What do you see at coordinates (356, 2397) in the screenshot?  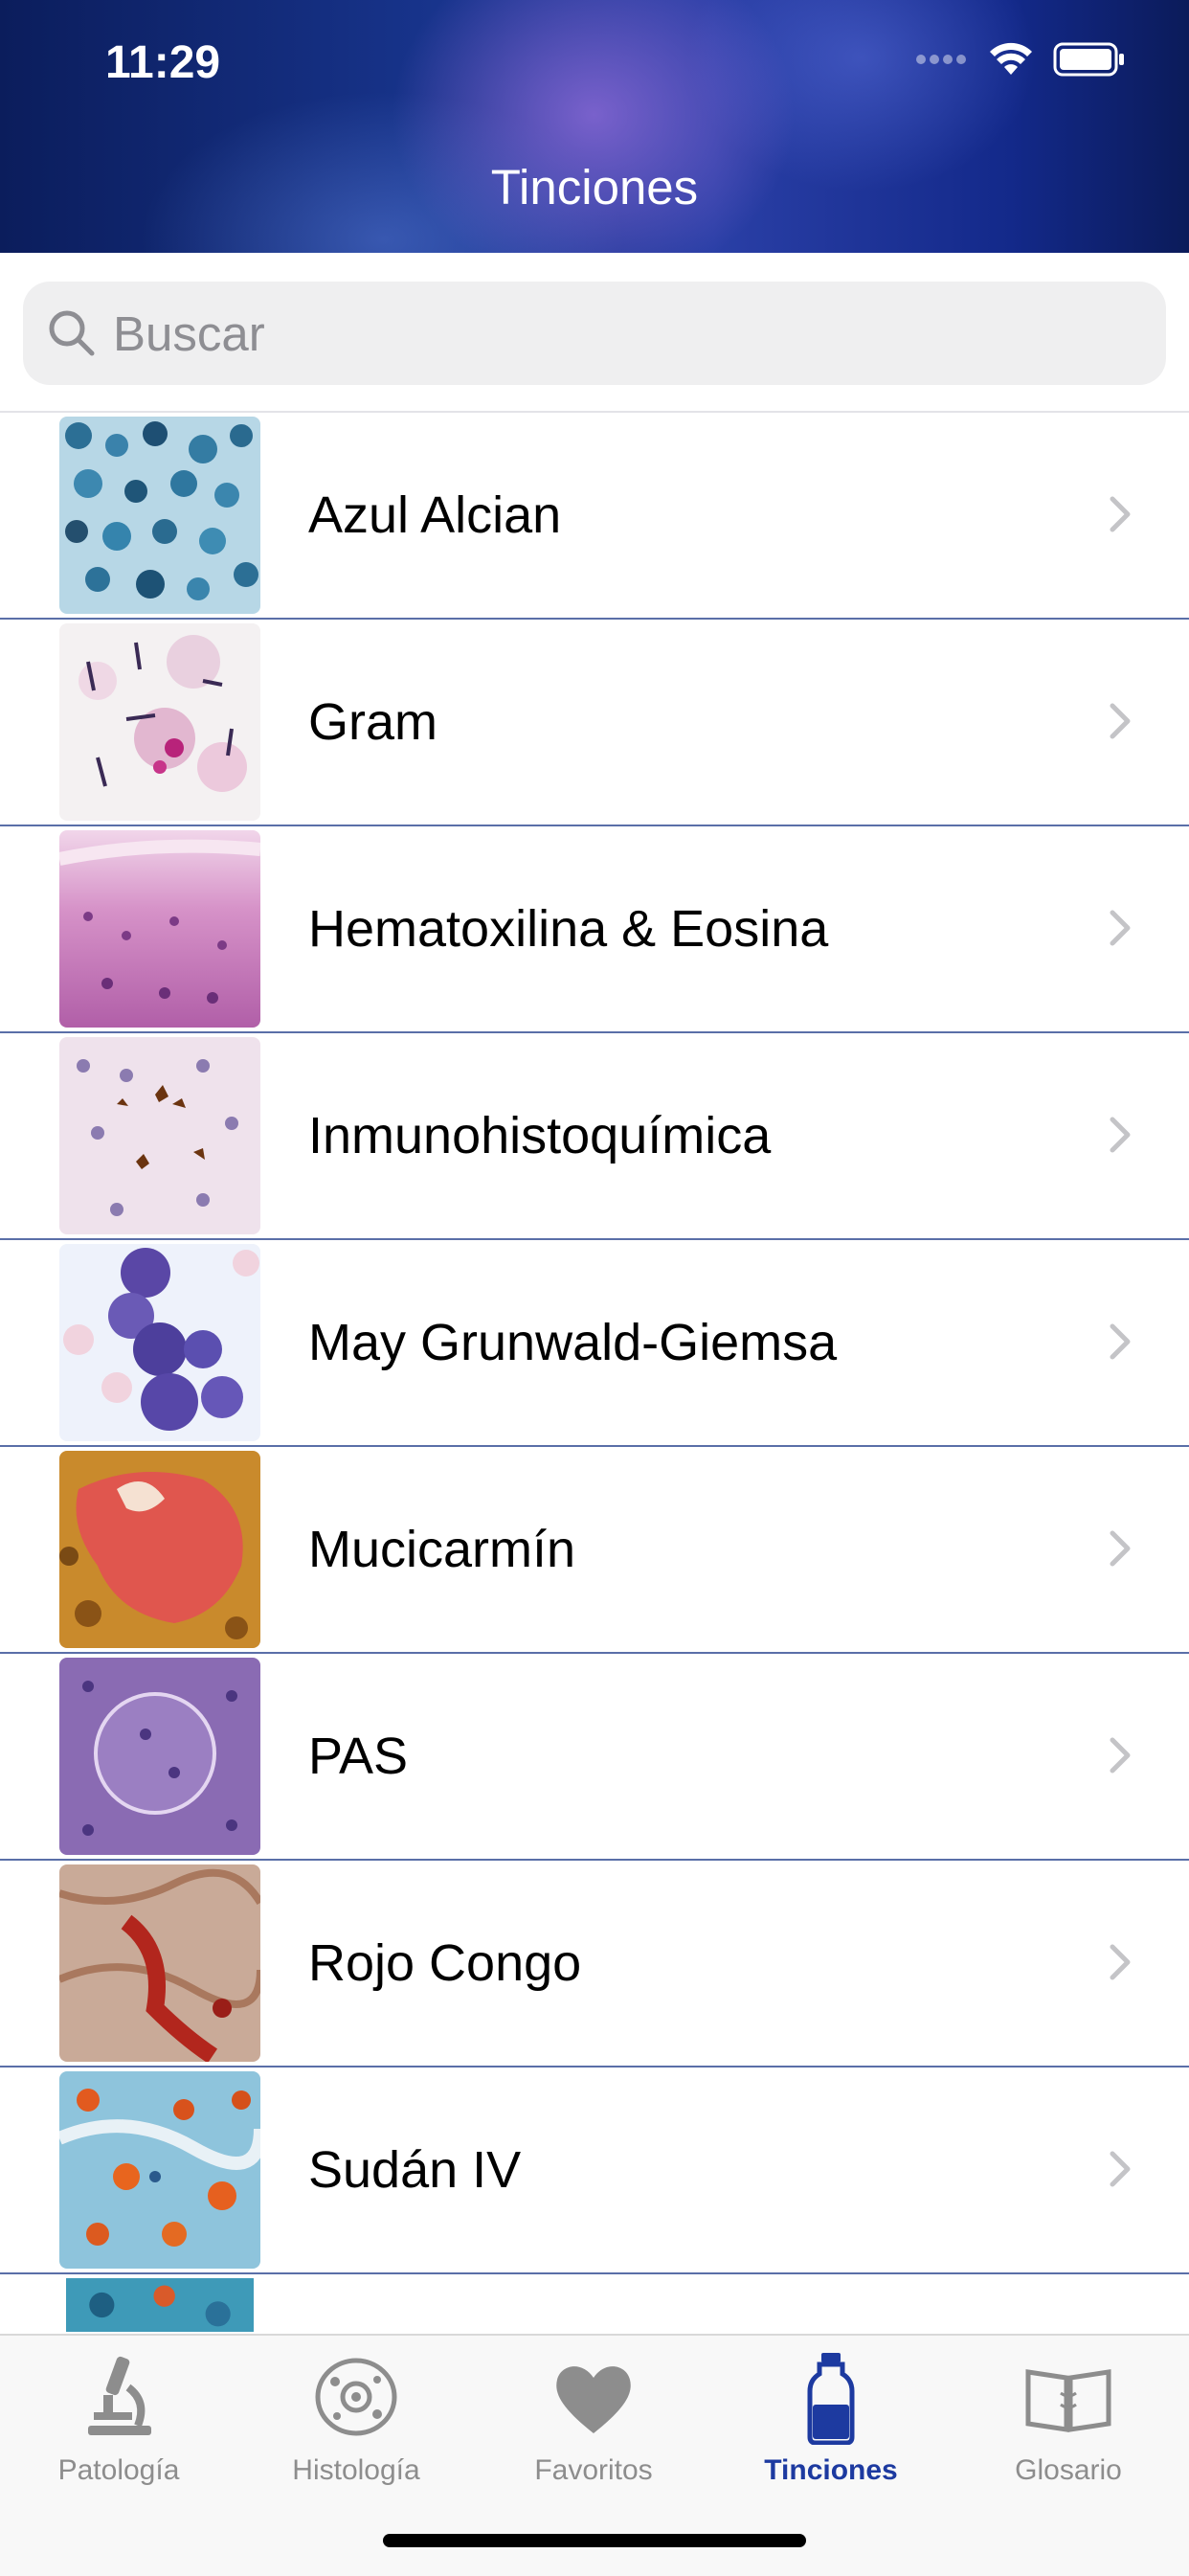 I see `cell-icon` at bounding box center [356, 2397].